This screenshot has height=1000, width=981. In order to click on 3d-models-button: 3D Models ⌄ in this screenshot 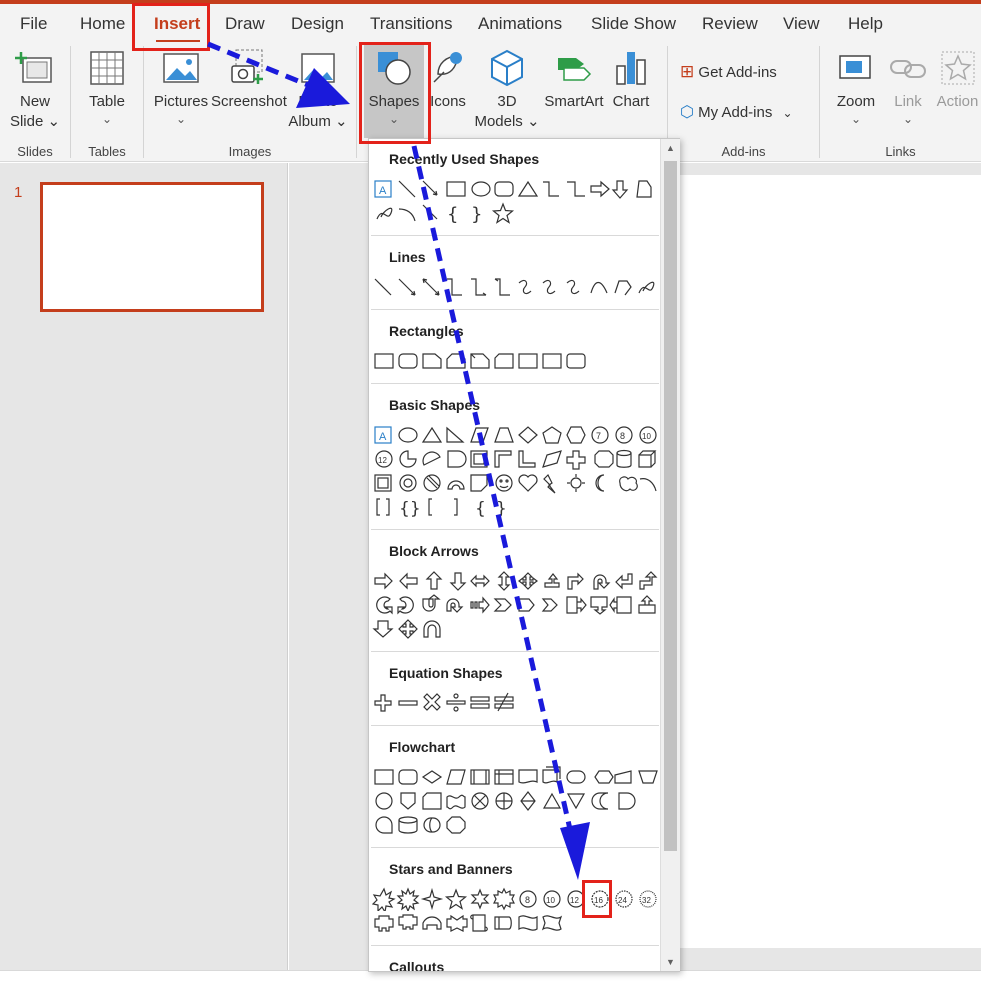, I will do `click(507, 87)`.